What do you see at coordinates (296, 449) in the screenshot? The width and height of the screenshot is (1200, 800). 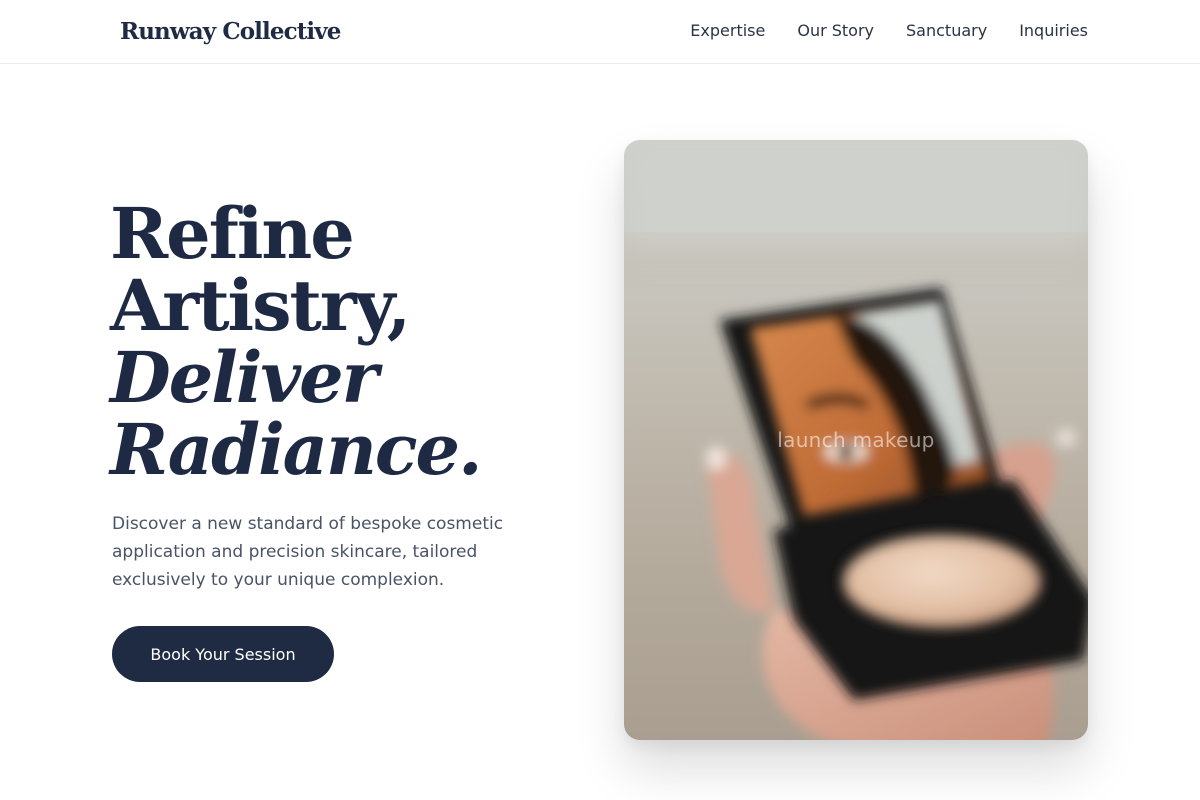 I see `hero-title-line-4: Radiance.` at bounding box center [296, 449].